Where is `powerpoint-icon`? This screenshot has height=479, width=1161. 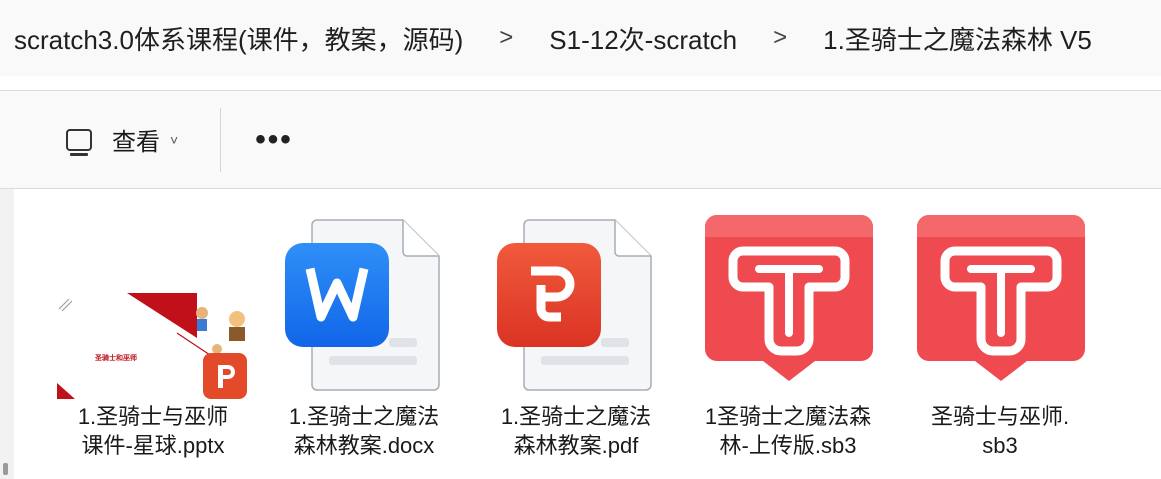 powerpoint-icon is located at coordinates (225, 376).